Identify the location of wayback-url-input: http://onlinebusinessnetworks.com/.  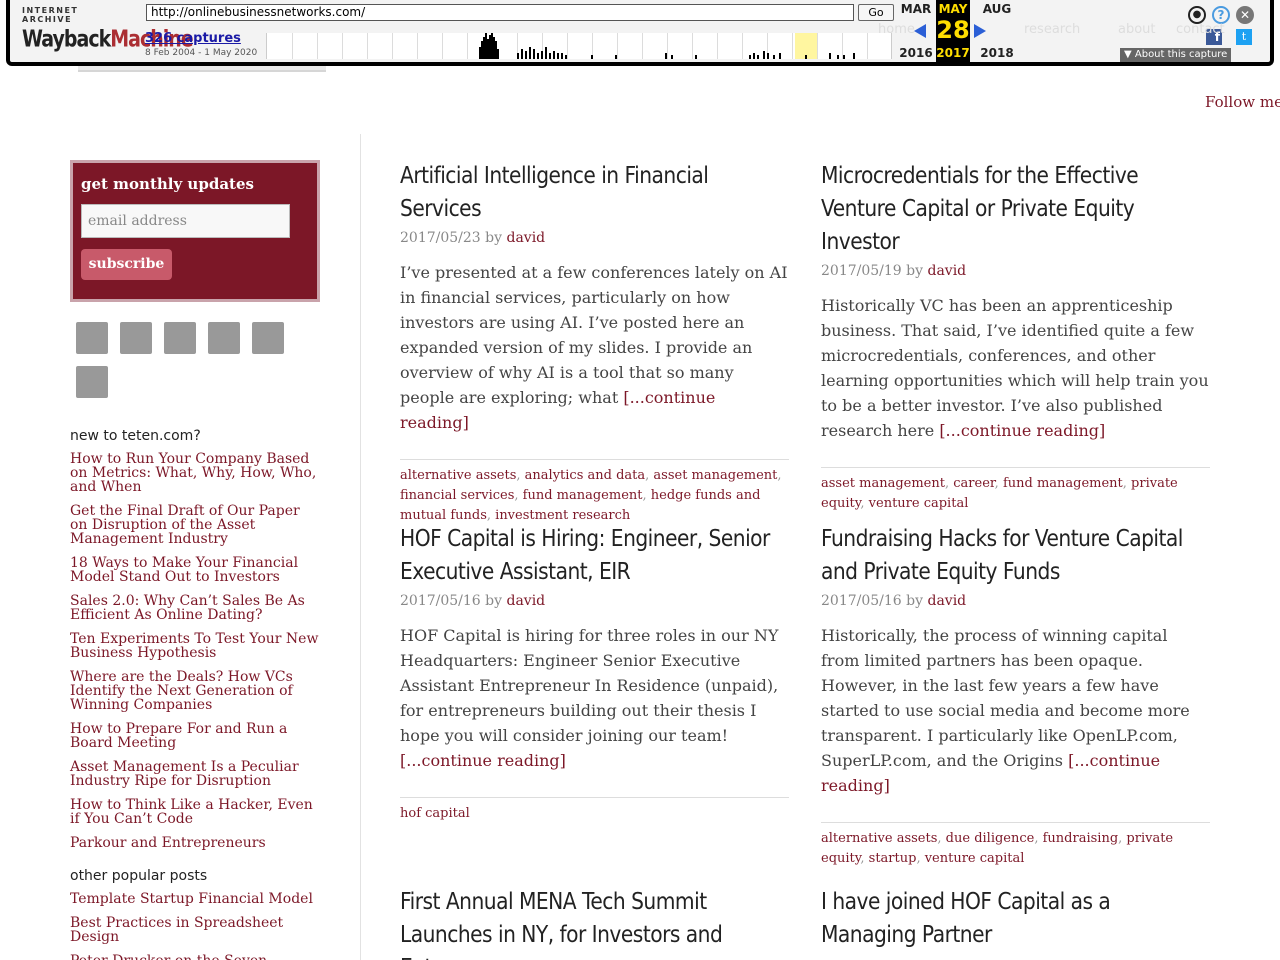
(500, 12).